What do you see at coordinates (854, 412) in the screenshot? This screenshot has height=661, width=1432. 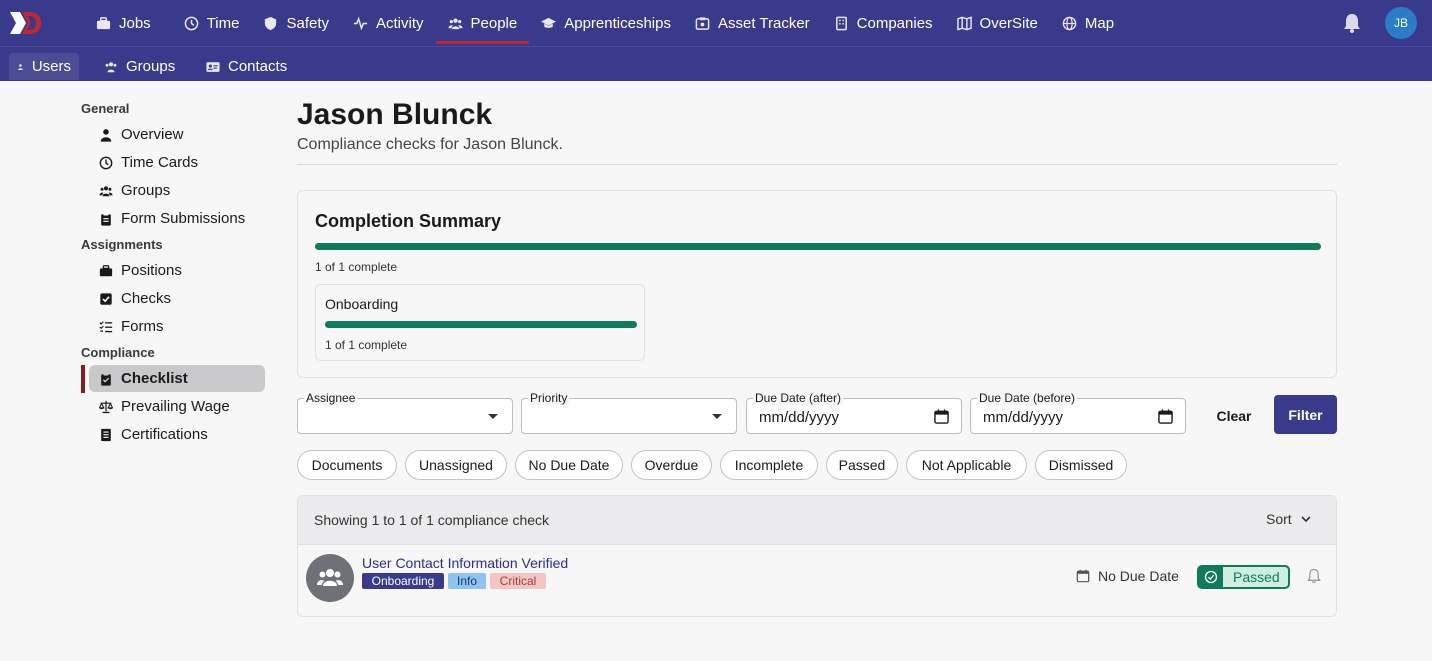 I see `due-date-after-input: Due Date (after) mm/dd/yyyy` at bounding box center [854, 412].